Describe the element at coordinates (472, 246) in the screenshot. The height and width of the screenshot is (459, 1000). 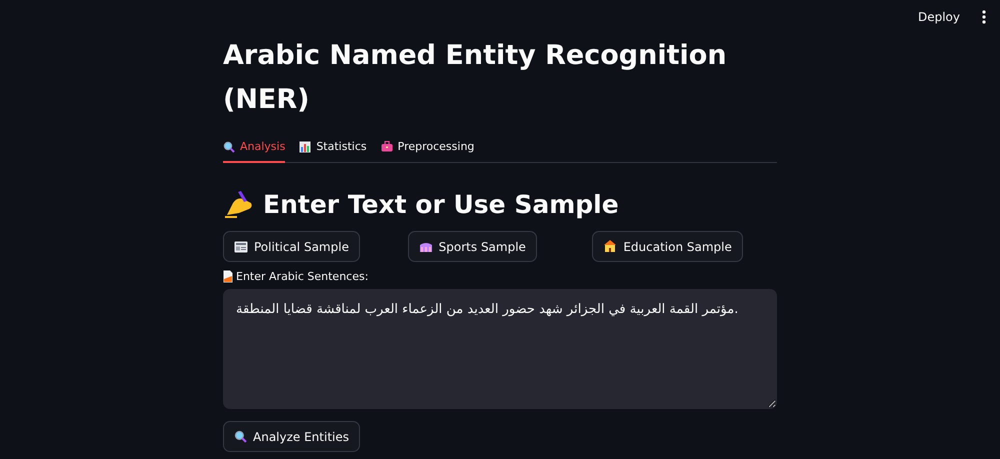
I see `sample-button: Sports Sample` at that location.